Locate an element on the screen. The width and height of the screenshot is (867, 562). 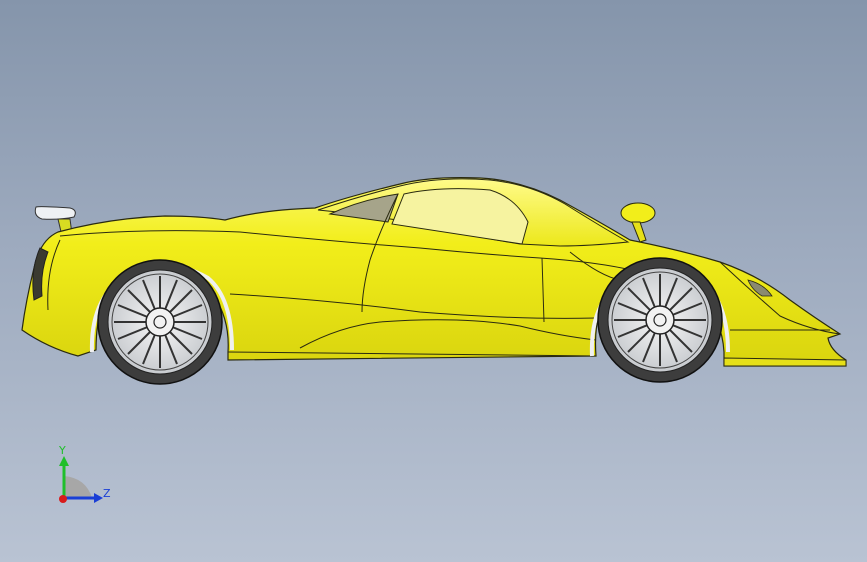
y-axis-arrow-icon is located at coordinates (64, 461).